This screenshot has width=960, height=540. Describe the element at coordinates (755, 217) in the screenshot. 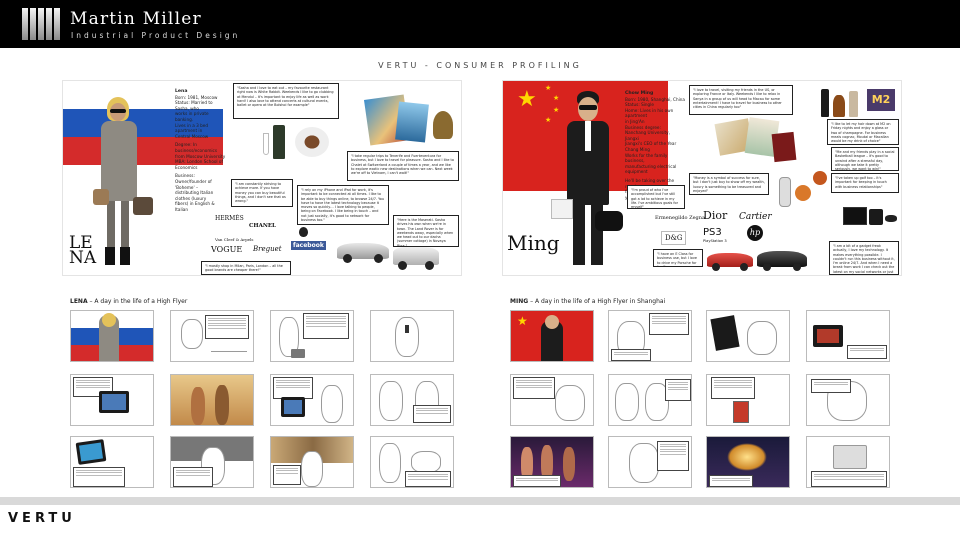

I see `cartier-logo: Cartier` at that location.